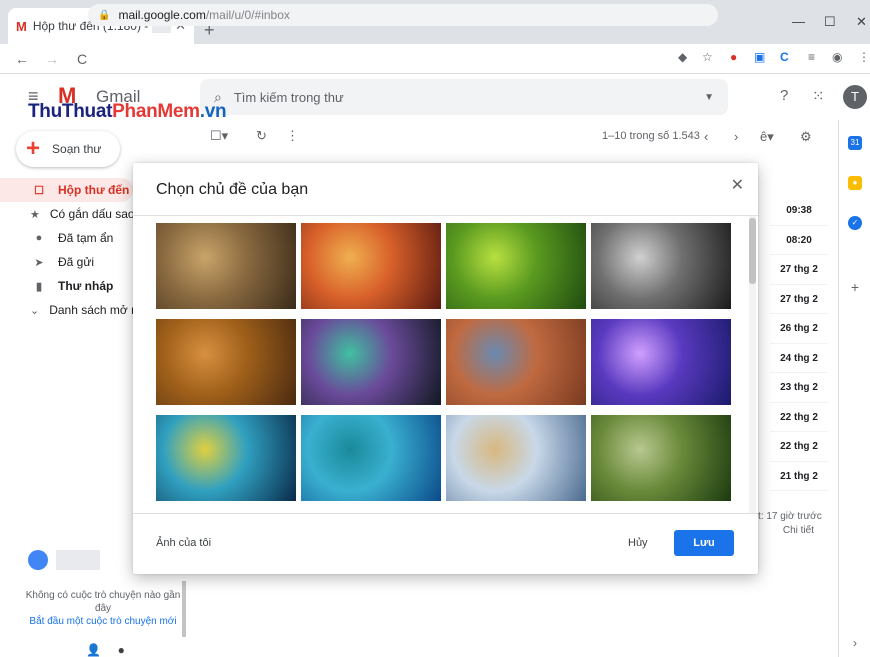 The height and width of the screenshot is (657, 870). I want to click on dialog-title: Chọn chủ đề của bạn, so click(232, 189).